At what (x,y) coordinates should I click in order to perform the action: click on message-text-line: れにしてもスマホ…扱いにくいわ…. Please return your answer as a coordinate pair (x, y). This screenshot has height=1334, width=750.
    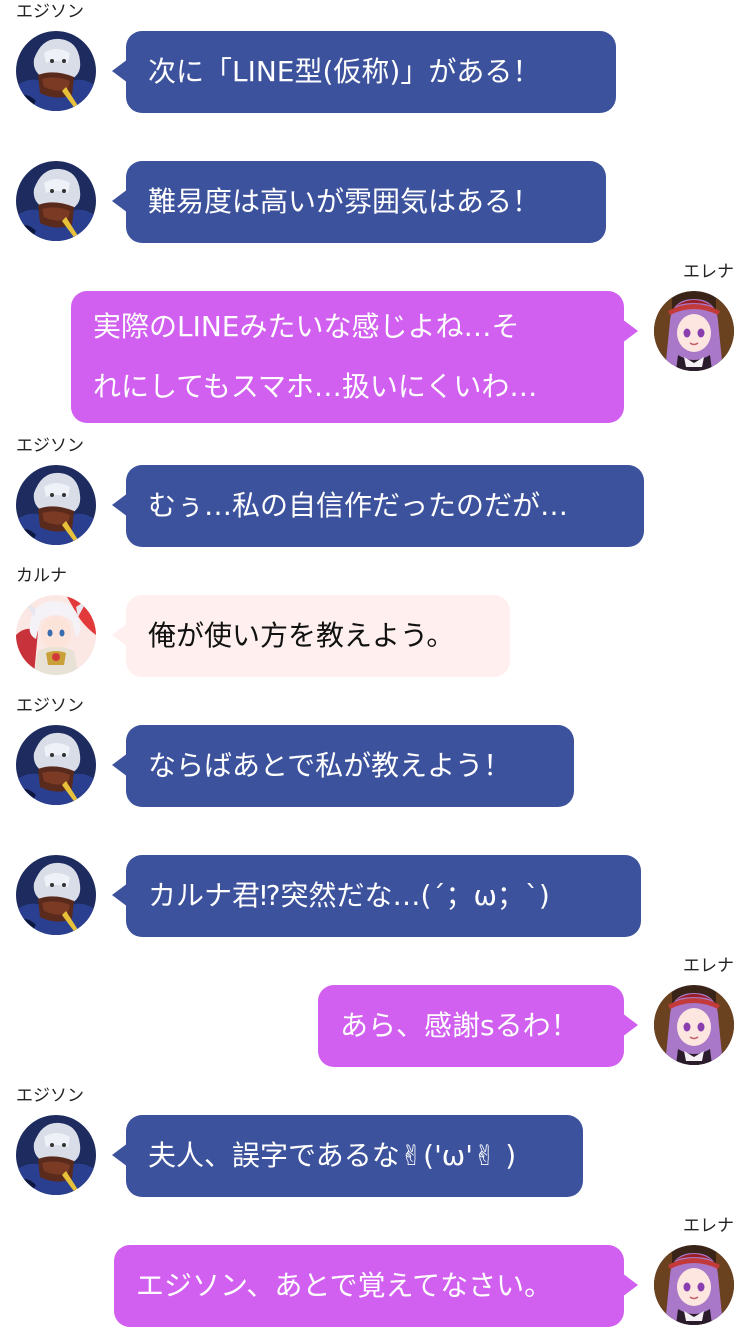
    Looking at the image, I should click on (315, 386).